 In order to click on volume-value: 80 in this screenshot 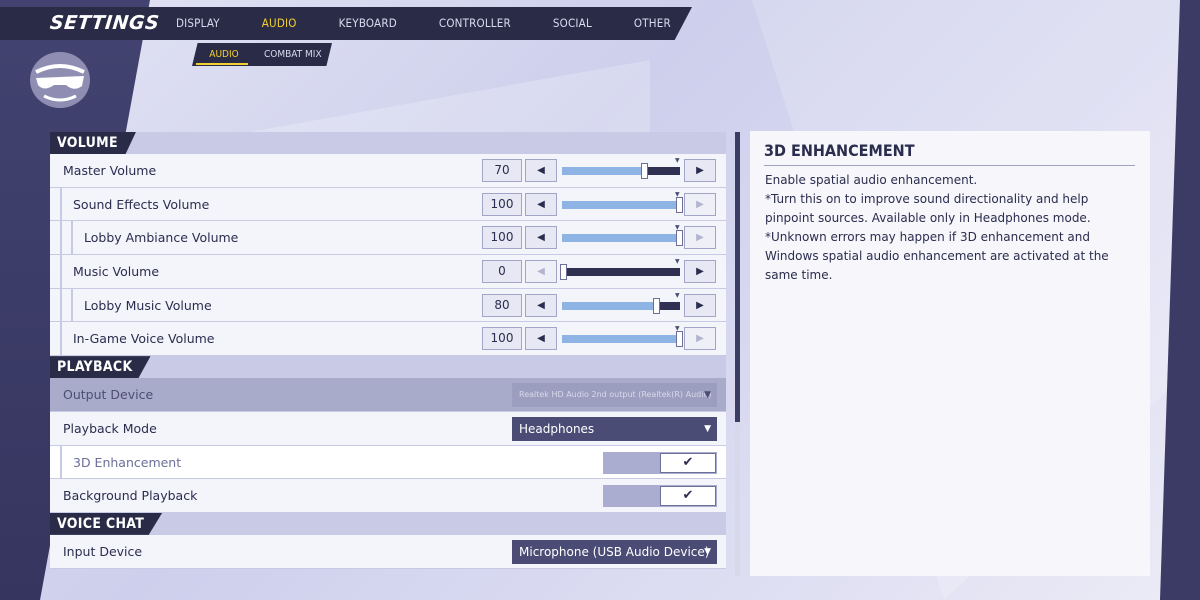, I will do `click(502, 305)`.